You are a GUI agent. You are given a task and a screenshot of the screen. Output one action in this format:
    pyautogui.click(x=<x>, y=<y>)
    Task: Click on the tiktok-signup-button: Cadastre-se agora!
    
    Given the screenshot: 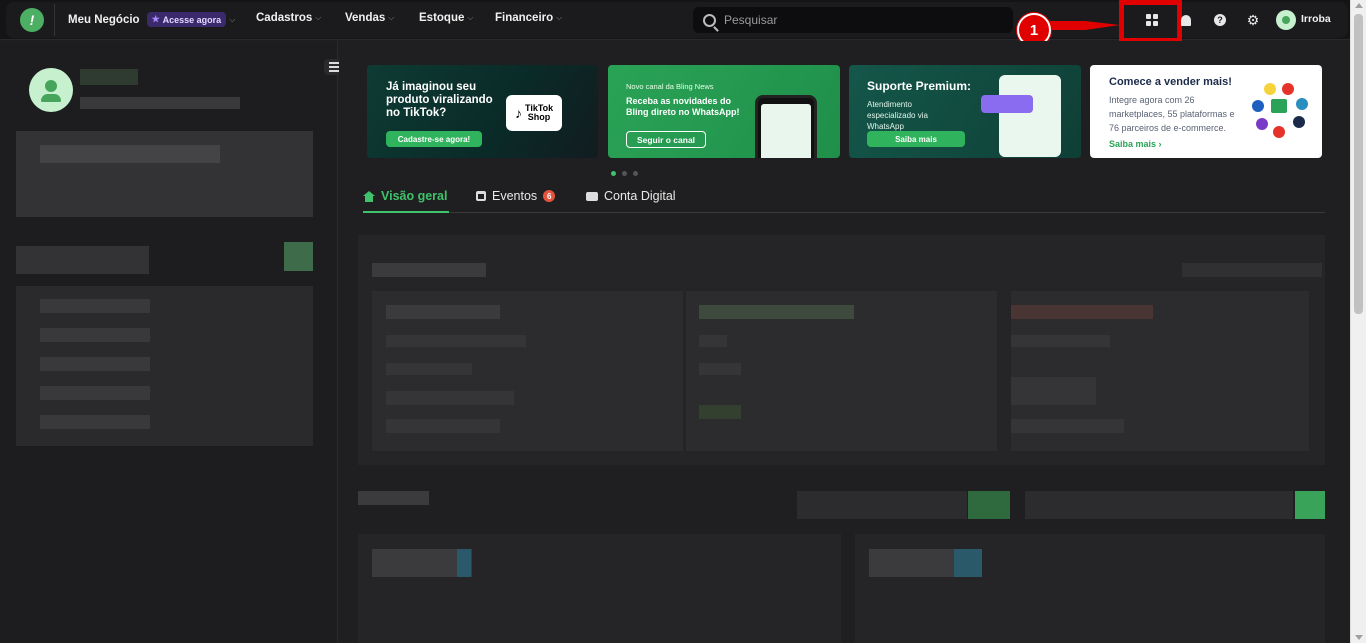 What is the action you would take?
    pyautogui.click(x=434, y=139)
    